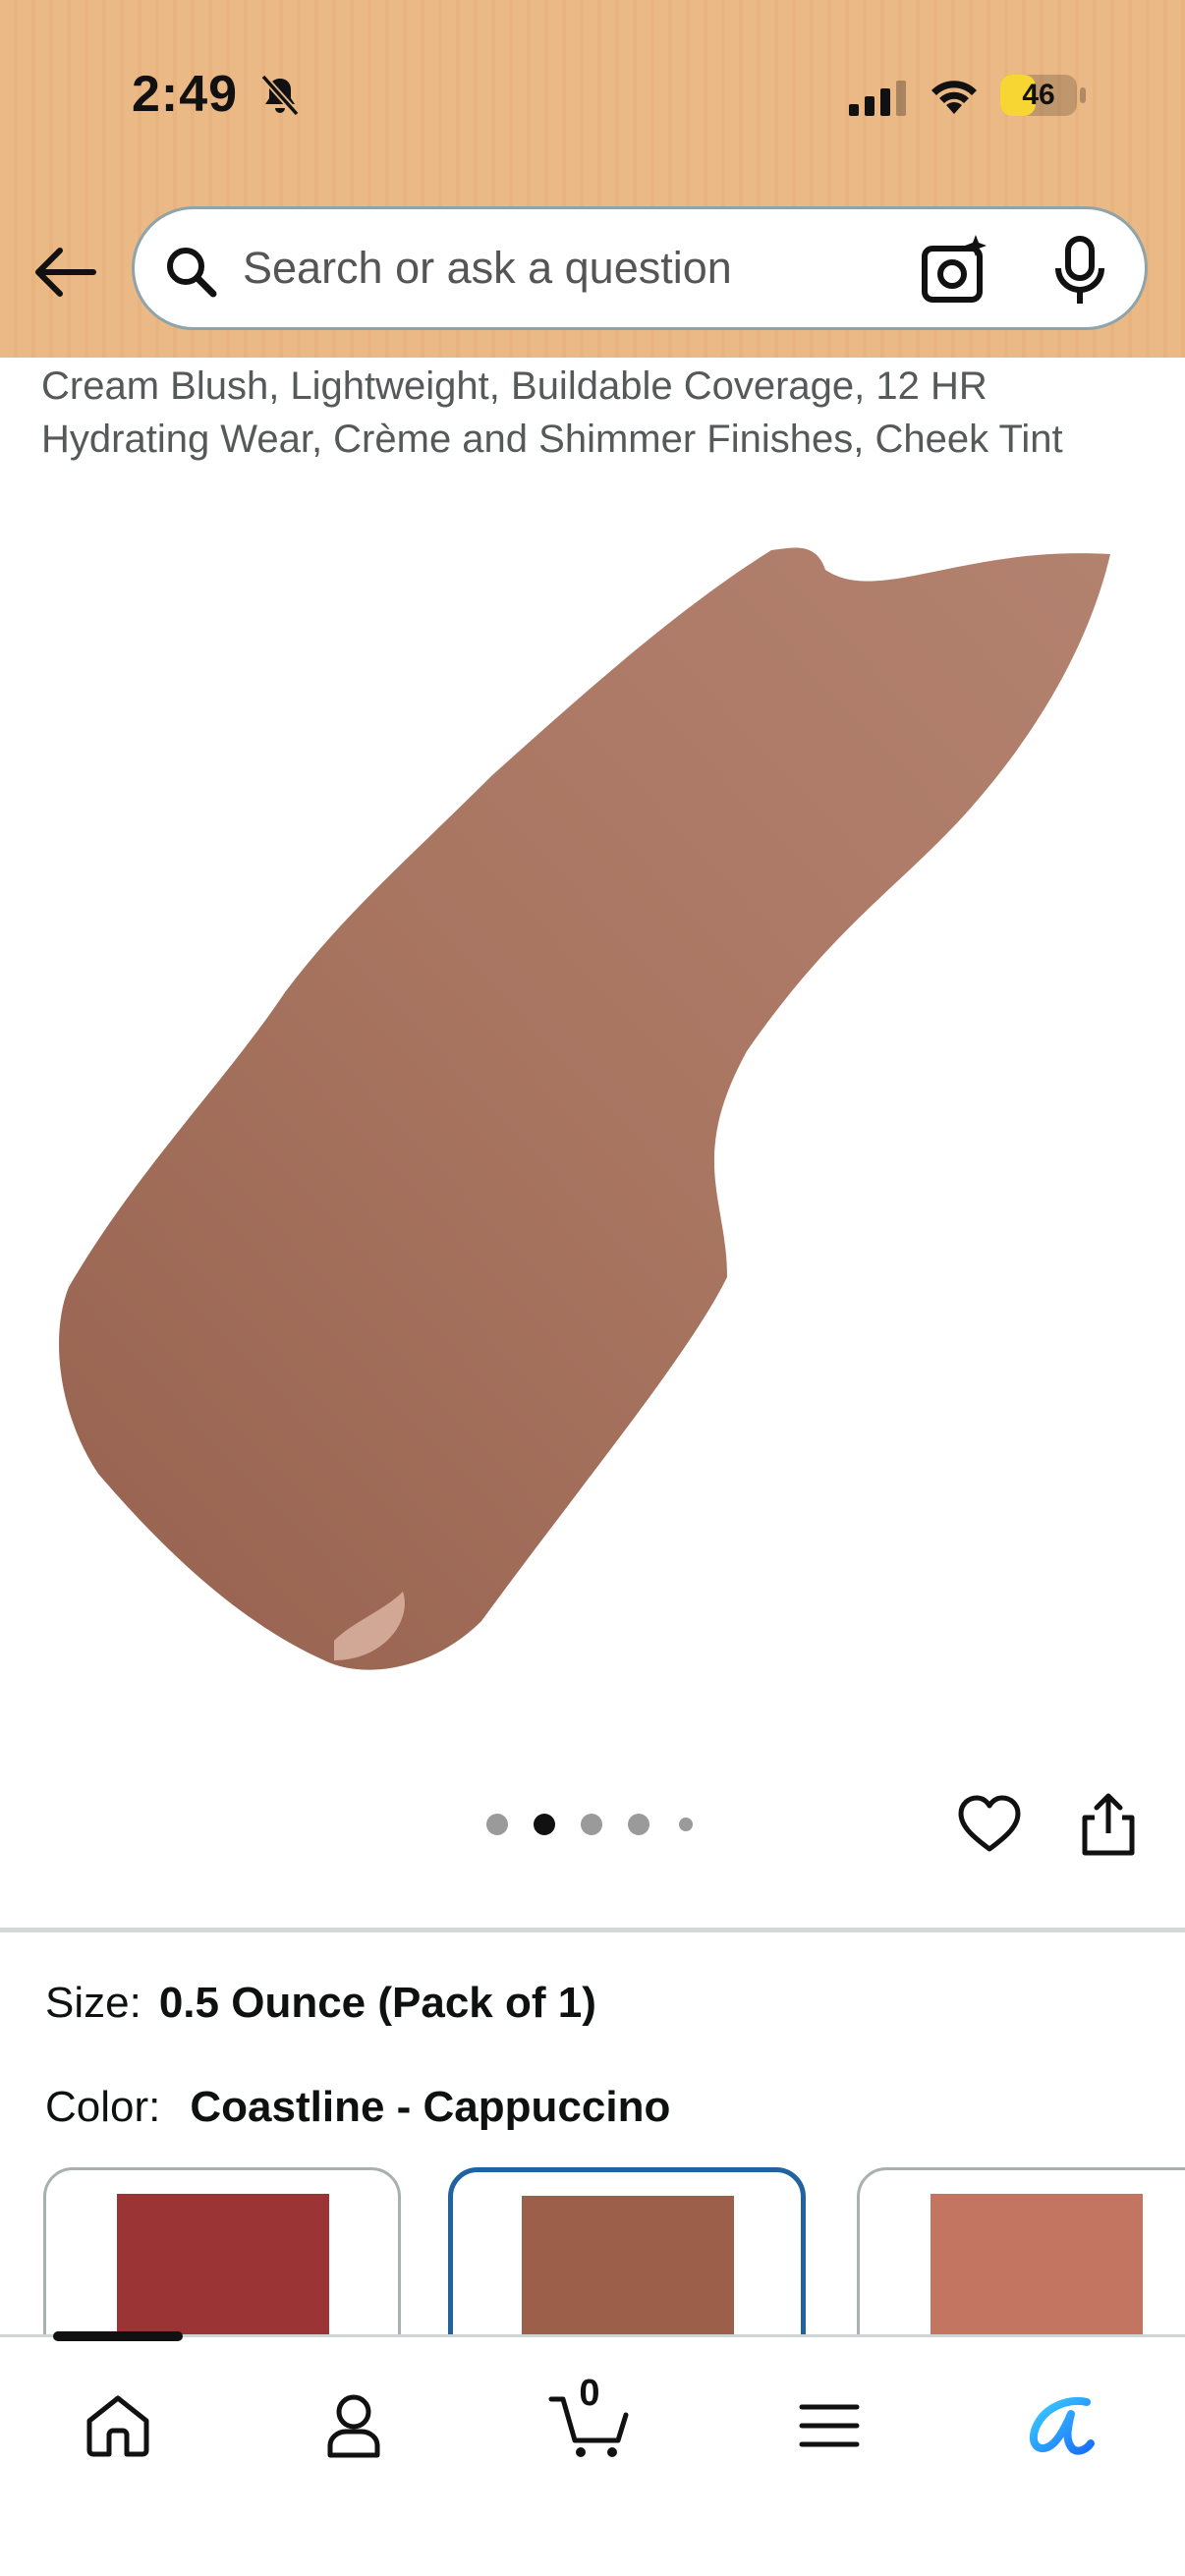 The width and height of the screenshot is (1185, 2576). I want to click on nav-menu, so click(829, 2426).